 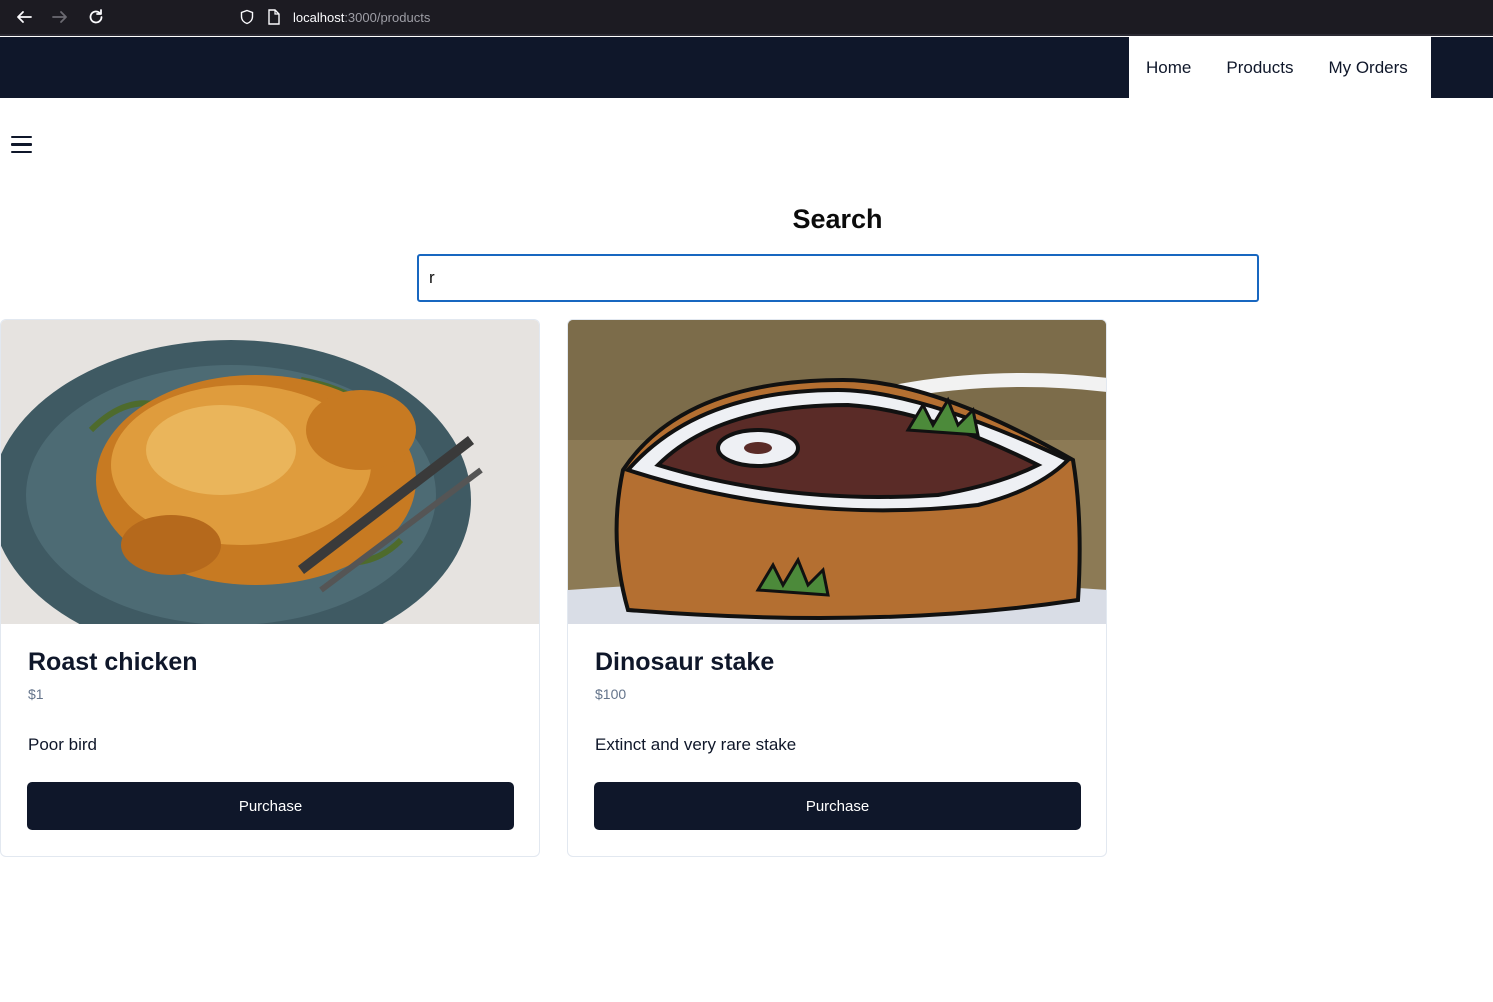 What do you see at coordinates (36, 694) in the screenshot?
I see `product-price: $1` at bounding box center [36, 694].